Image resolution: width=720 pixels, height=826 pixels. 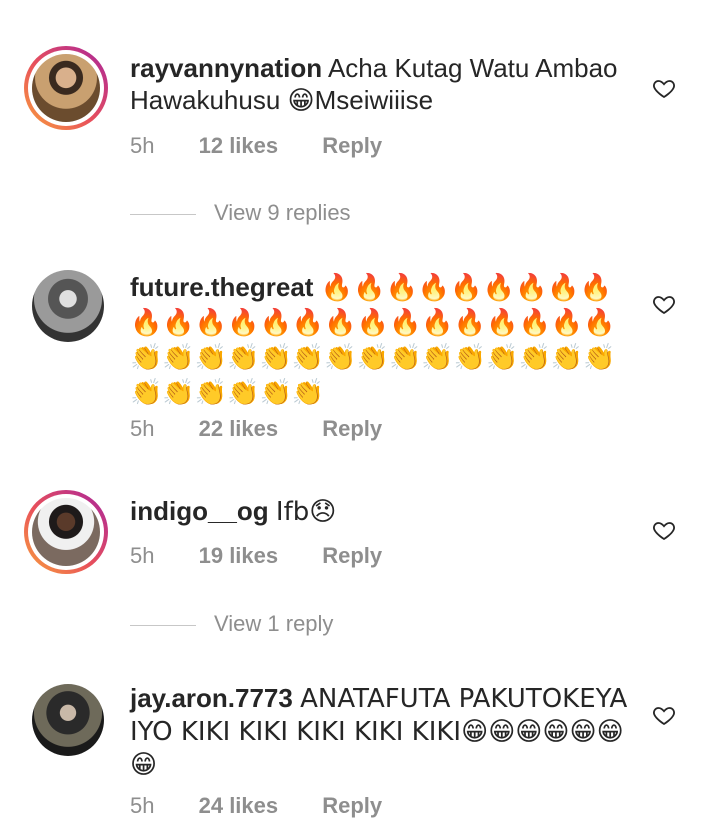 I want to click on comment-meta: 5h 22 likes Reply, so click(x=256, y=429).